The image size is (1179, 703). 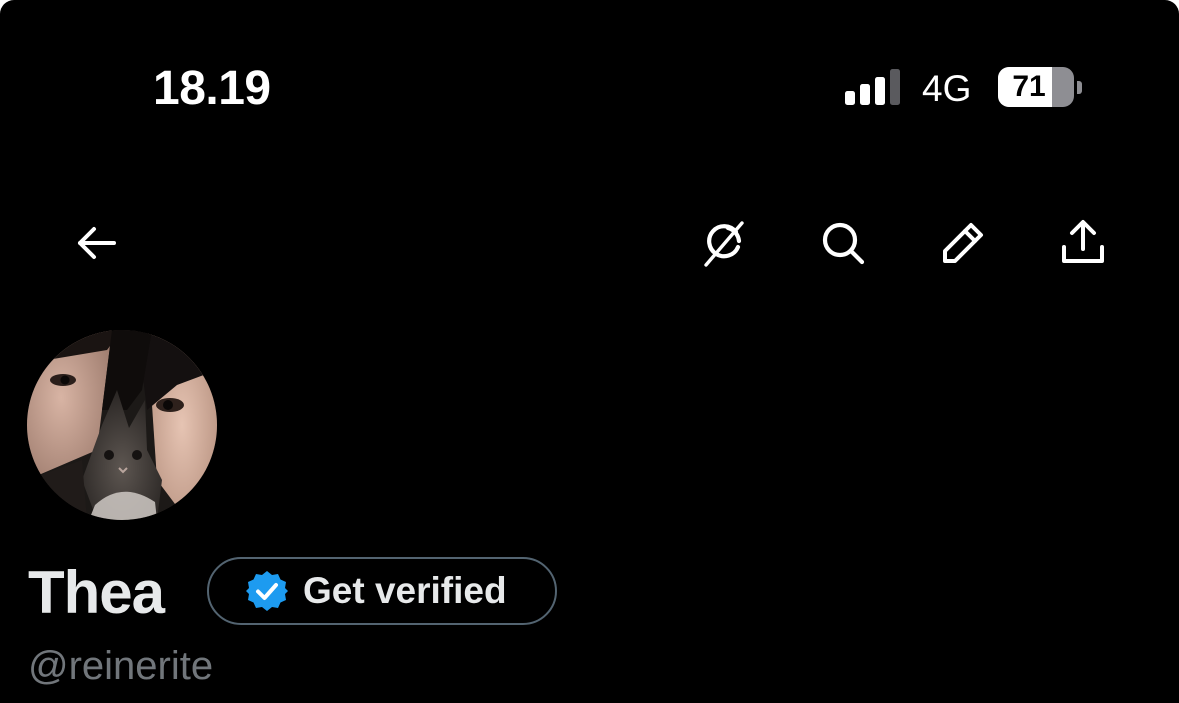 I want to click on avatar-photo, so click(x=122, y=425).